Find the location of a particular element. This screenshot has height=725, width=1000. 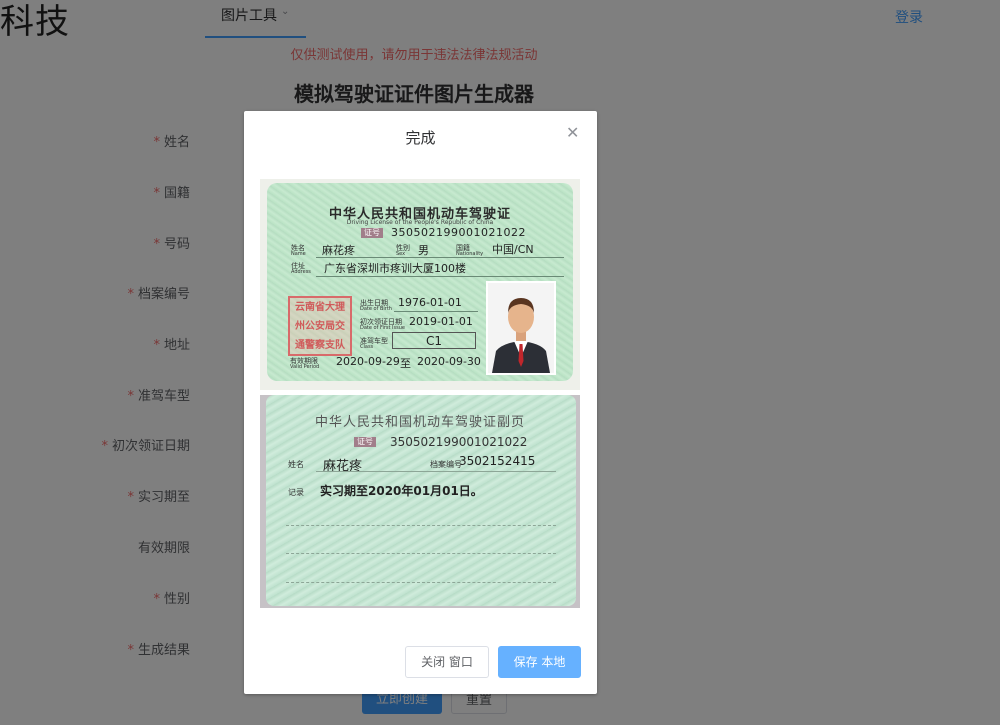

license-address: 广东省深圳市疼训大厦100楼 is located at coordinates (395, 268).